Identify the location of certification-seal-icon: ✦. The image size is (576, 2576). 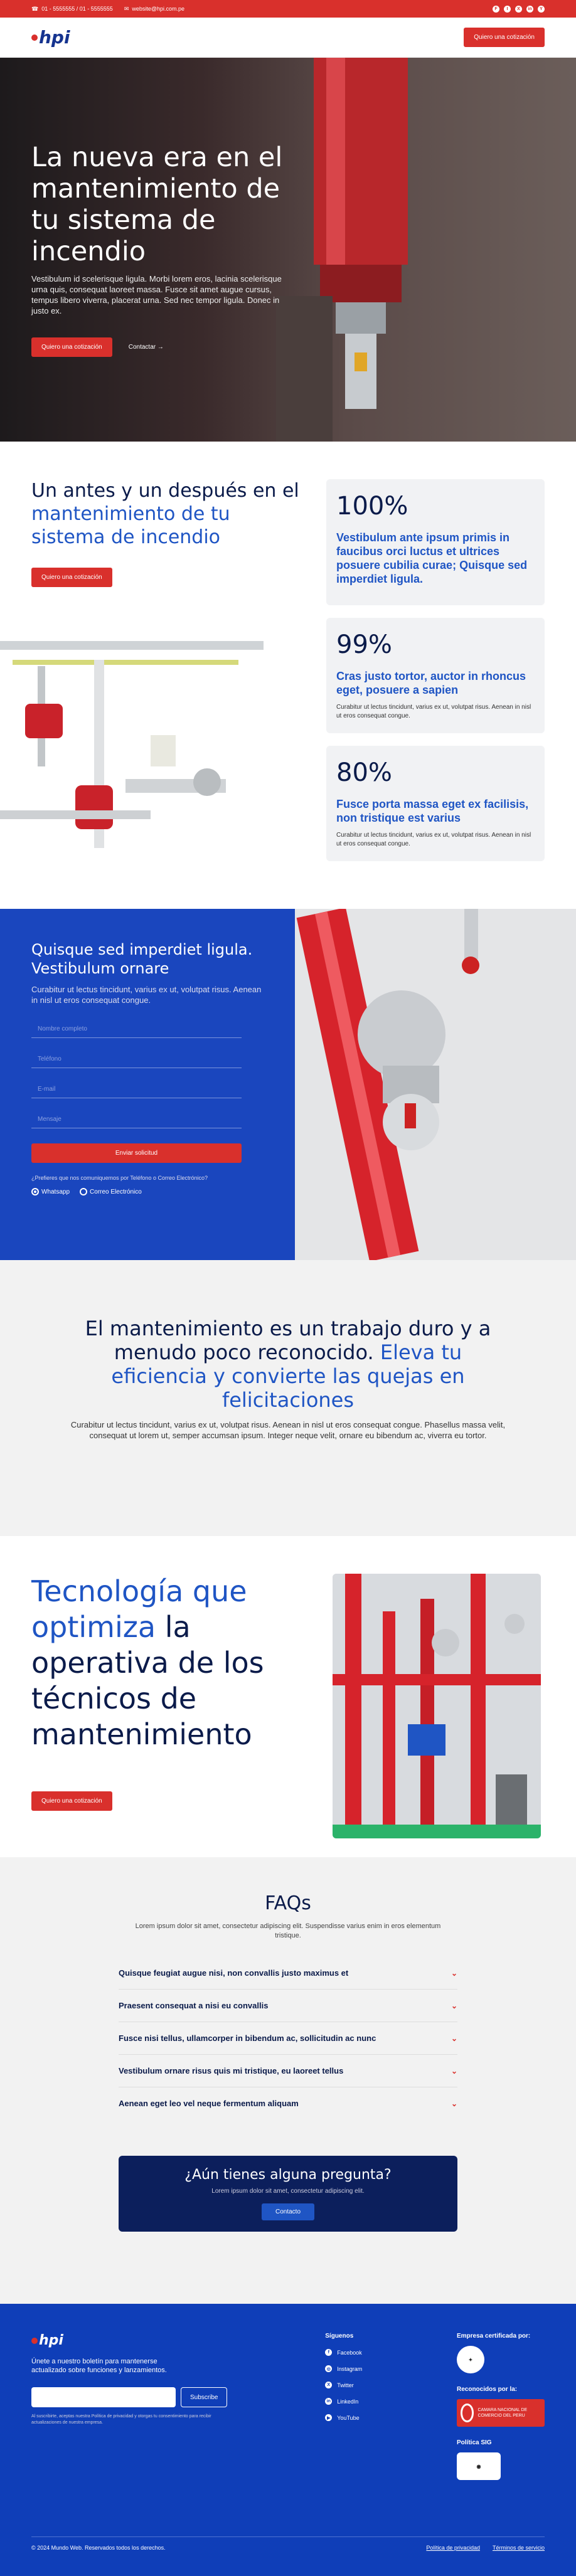
(470, 2359).